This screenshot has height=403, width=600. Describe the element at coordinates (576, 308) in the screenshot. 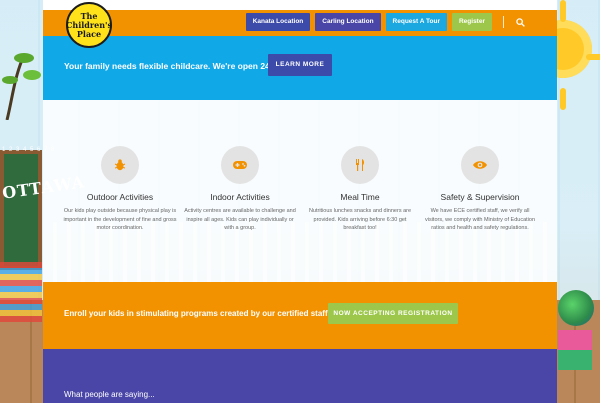

I see `globe-illustration` at that location.